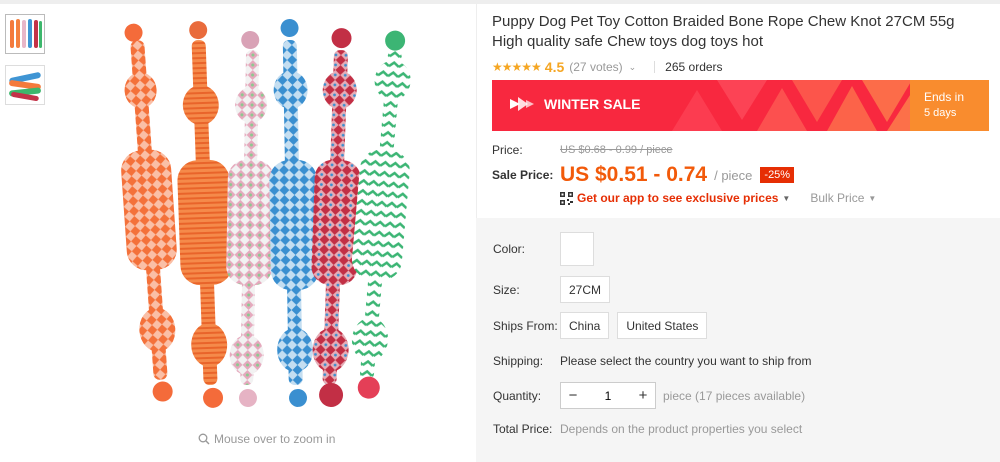 The height and width of the screenshot is (462, 1000). What do you see at coordinates (555, 289) in the screenshot?
I see `size-row: Size: 27CM` at bounding box center [555, 289].